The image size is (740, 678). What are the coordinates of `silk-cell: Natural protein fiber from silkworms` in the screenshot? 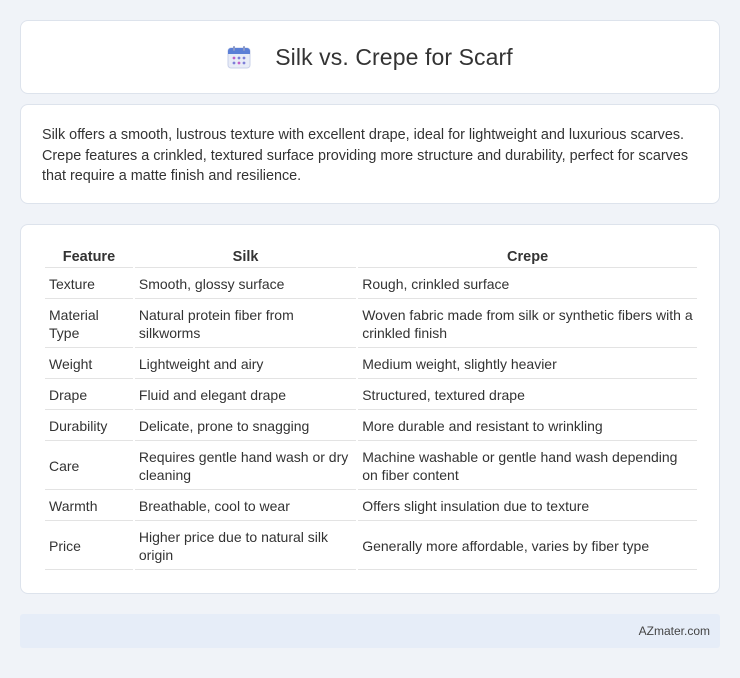 It's located at (245, 324).